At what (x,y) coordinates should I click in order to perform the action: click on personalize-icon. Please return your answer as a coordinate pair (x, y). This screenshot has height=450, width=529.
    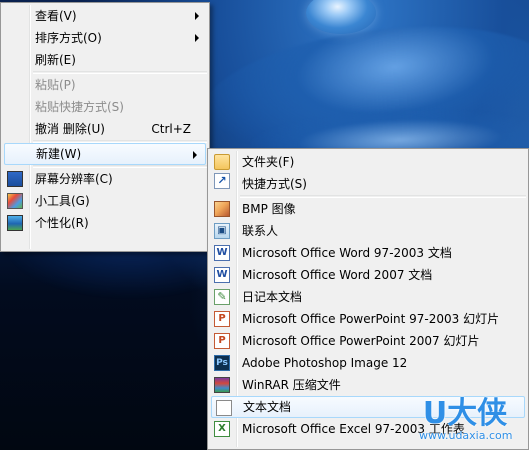
    Looking at the image, I should click on (15, 223).